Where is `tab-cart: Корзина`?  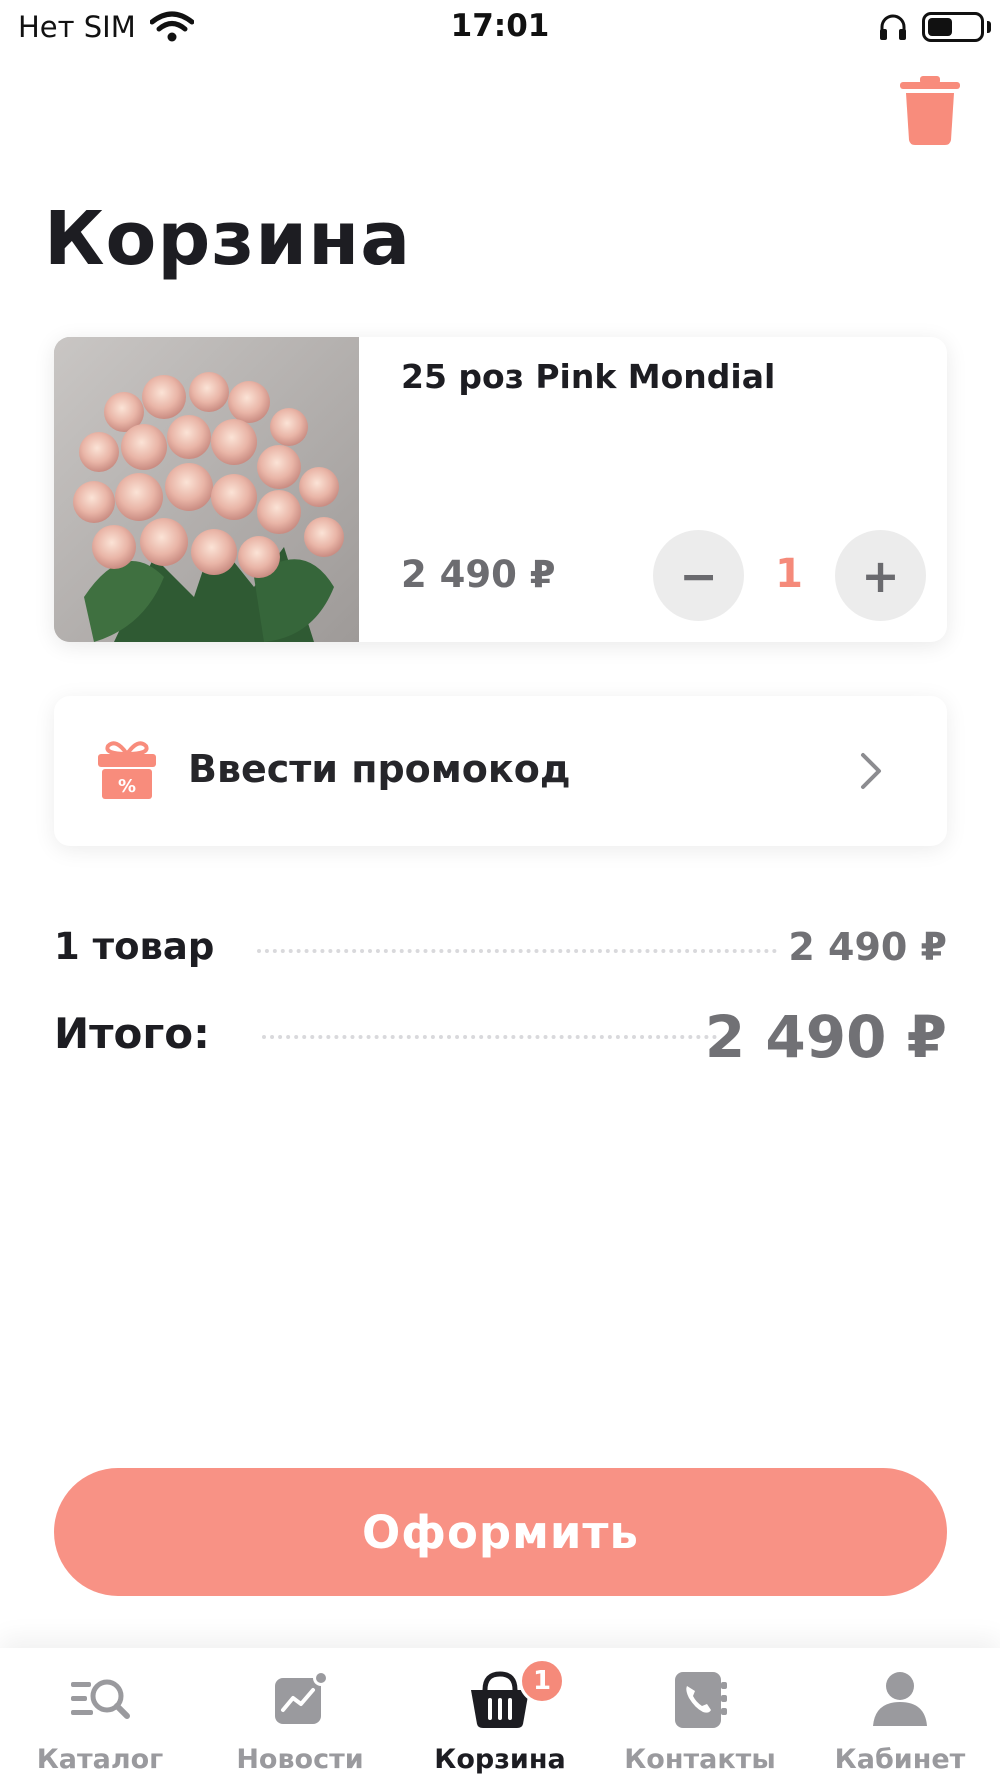
tab-cart: Корзина is located at coordinates (500, 1713).